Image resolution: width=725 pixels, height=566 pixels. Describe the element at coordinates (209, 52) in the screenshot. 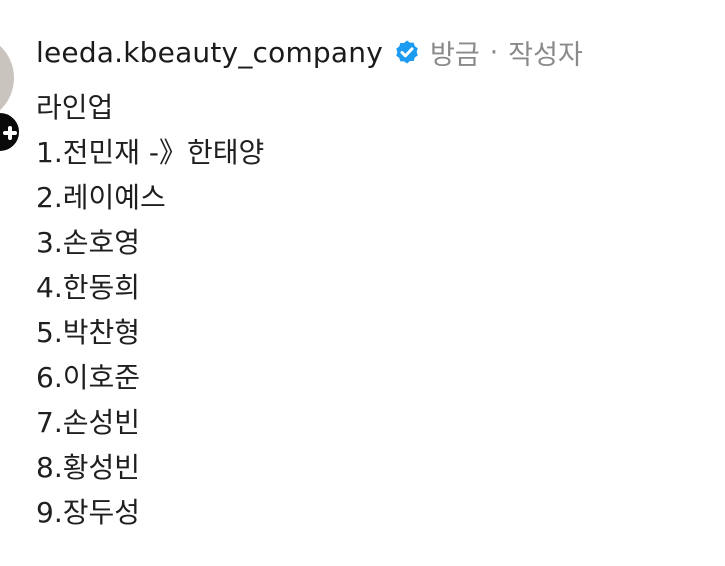

I see `username-link: leeda.kbeauty_company` at that location.